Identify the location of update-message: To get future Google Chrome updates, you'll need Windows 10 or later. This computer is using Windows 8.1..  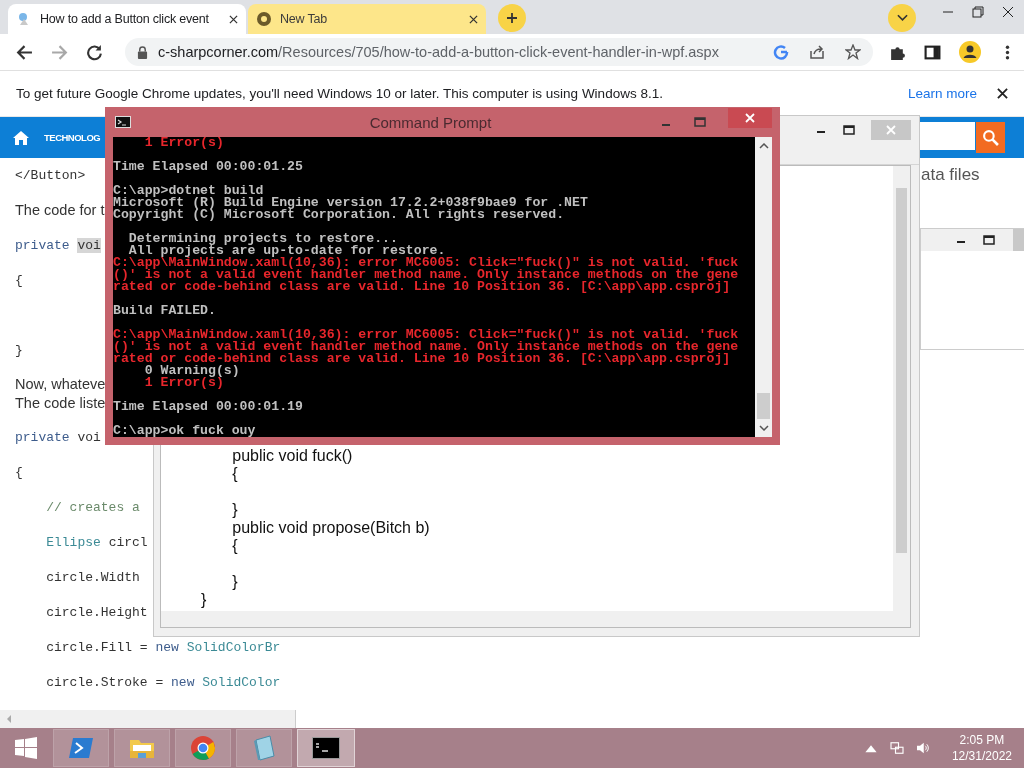
(339, 93).